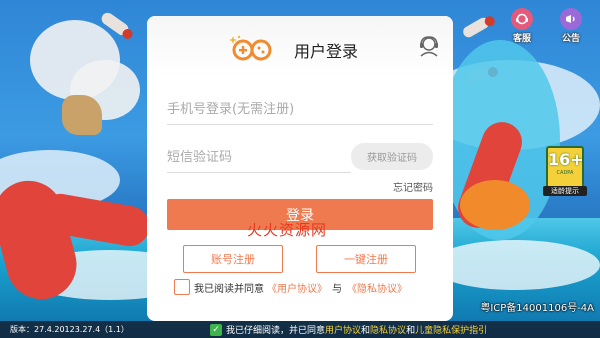 This screenshot has height=338, width=600. Describe the element at coordinates (476, 27) in the screenshot. I see `rocket` at that location.